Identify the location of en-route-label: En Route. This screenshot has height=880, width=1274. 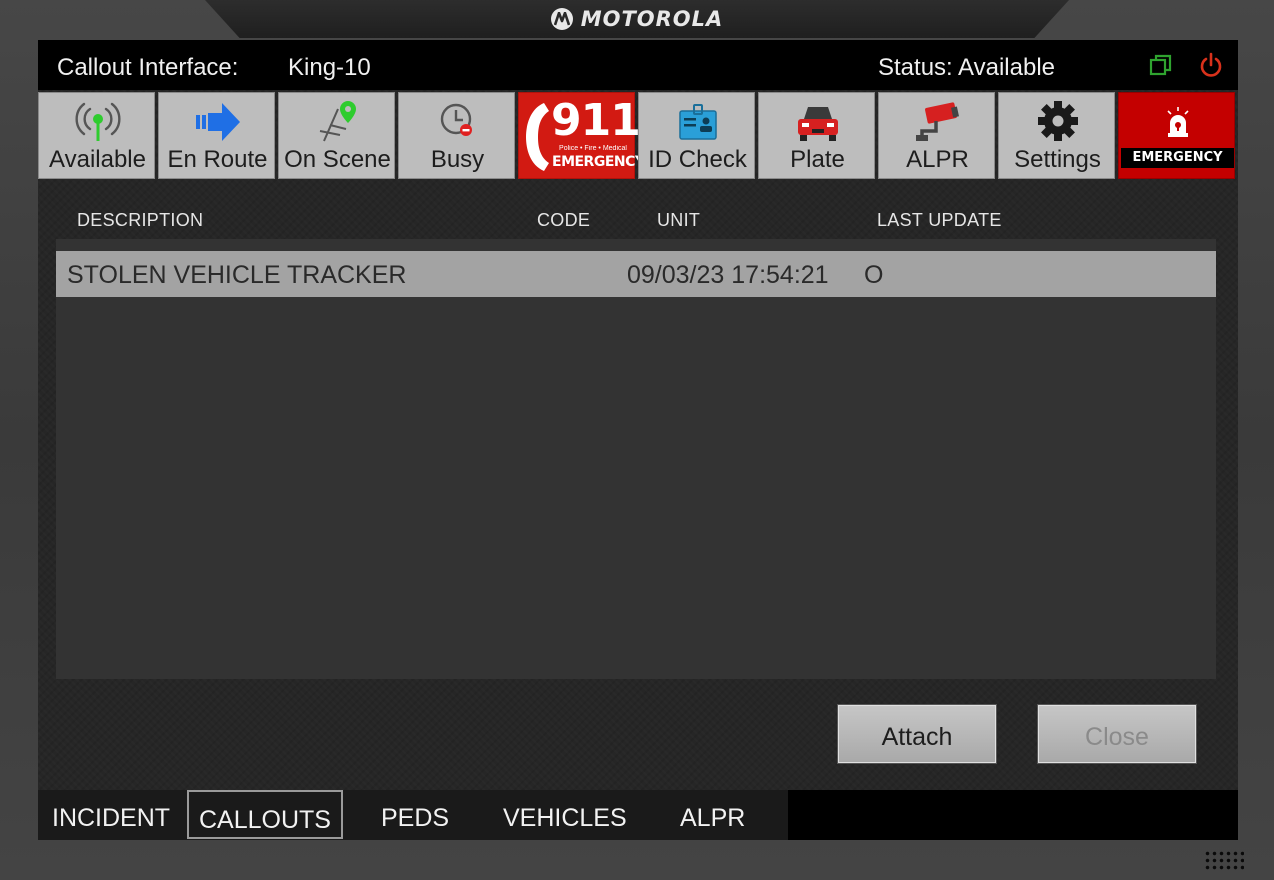
(217, 159).